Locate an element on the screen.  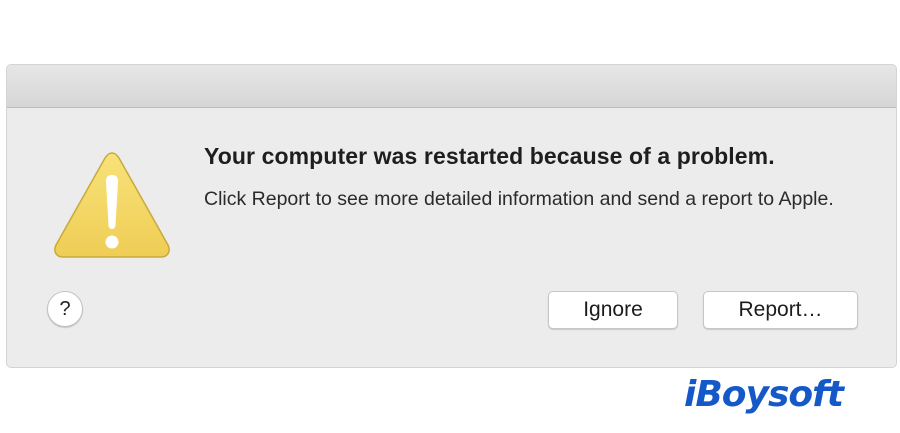
warning-triangle-icon is located at coordinates (112, 205).